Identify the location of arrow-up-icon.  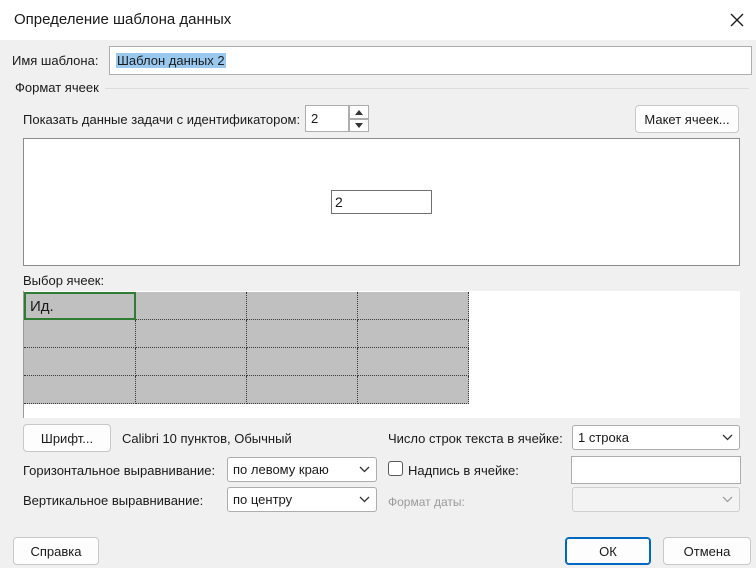
(359, 112).